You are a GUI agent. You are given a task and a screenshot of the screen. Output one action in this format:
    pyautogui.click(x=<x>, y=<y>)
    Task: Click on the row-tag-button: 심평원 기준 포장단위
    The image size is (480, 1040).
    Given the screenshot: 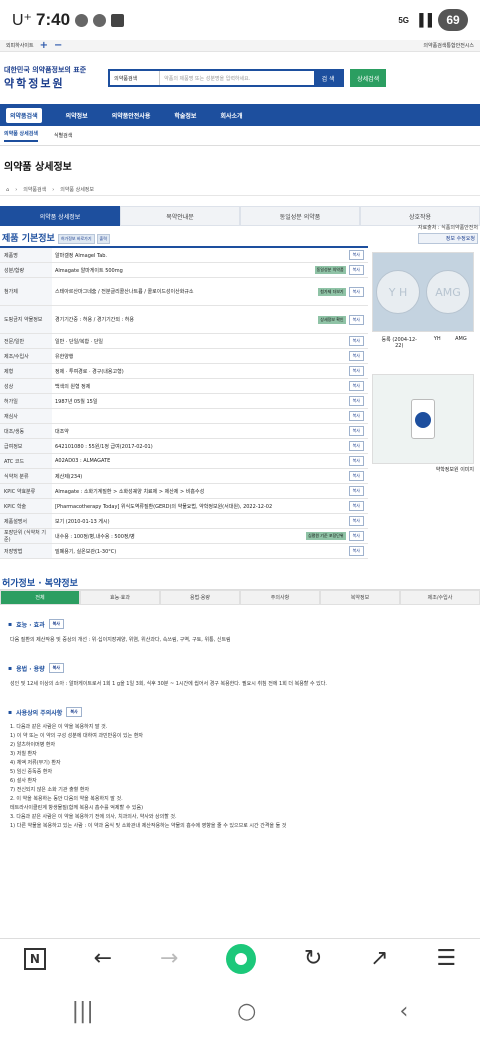 What is the action you would take?
    pyautogui.click(x=325, y=536)
    